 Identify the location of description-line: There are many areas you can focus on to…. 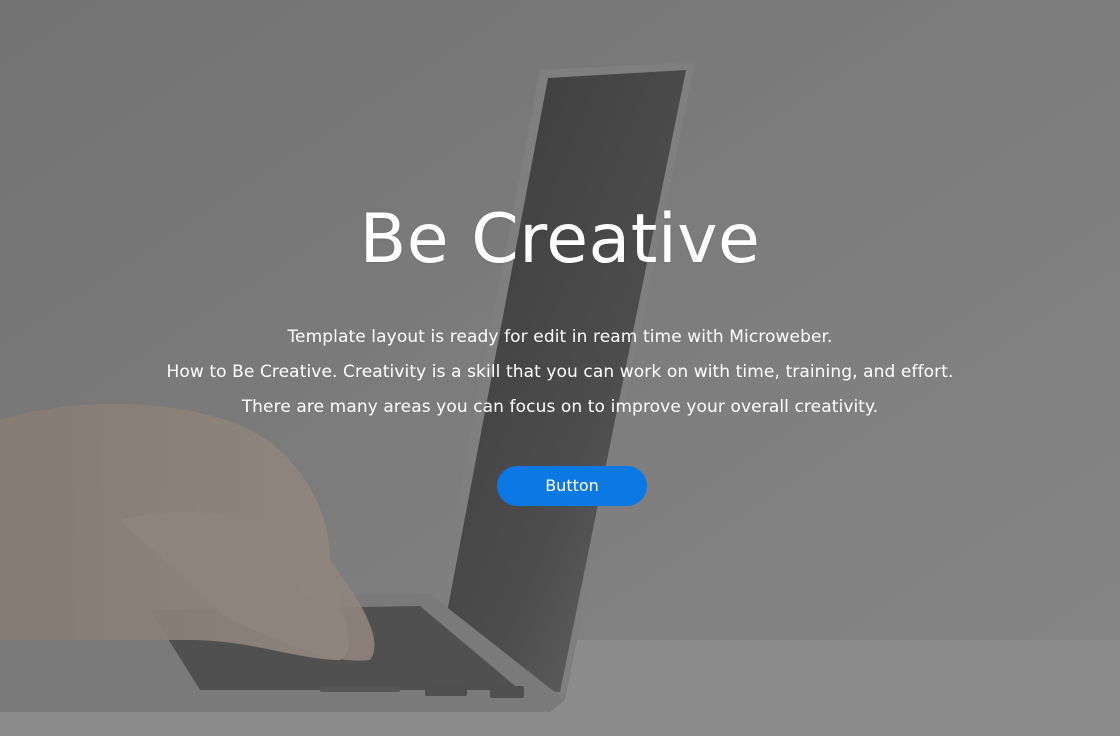
(560, 407).